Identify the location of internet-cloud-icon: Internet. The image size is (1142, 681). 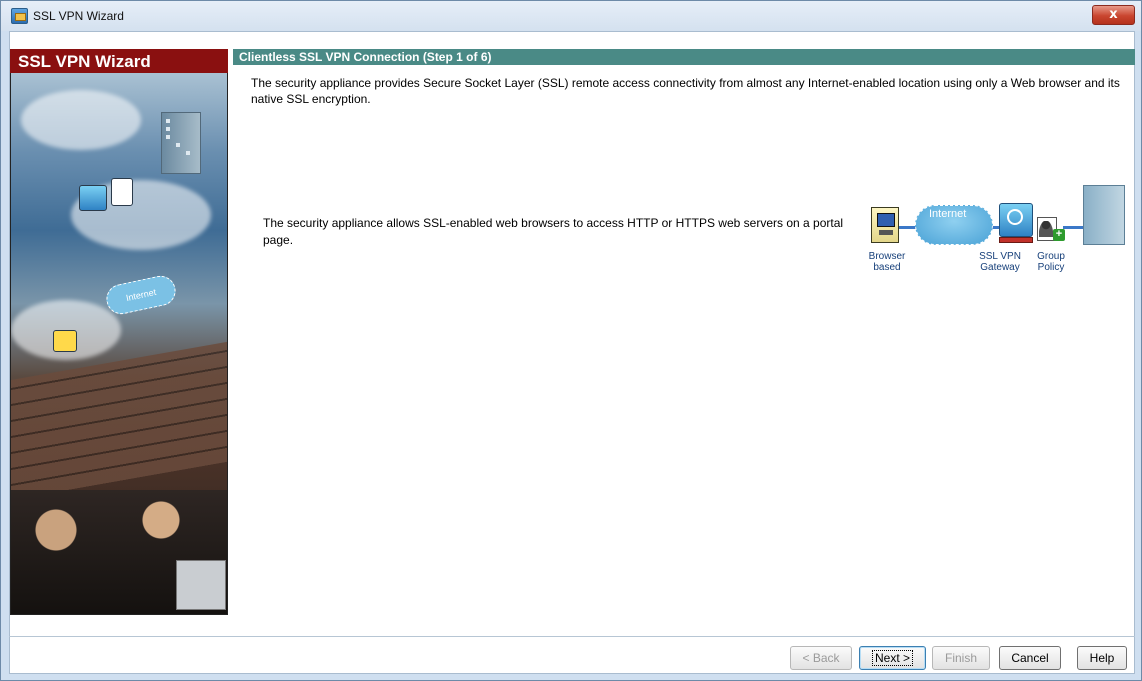
(141, 295).